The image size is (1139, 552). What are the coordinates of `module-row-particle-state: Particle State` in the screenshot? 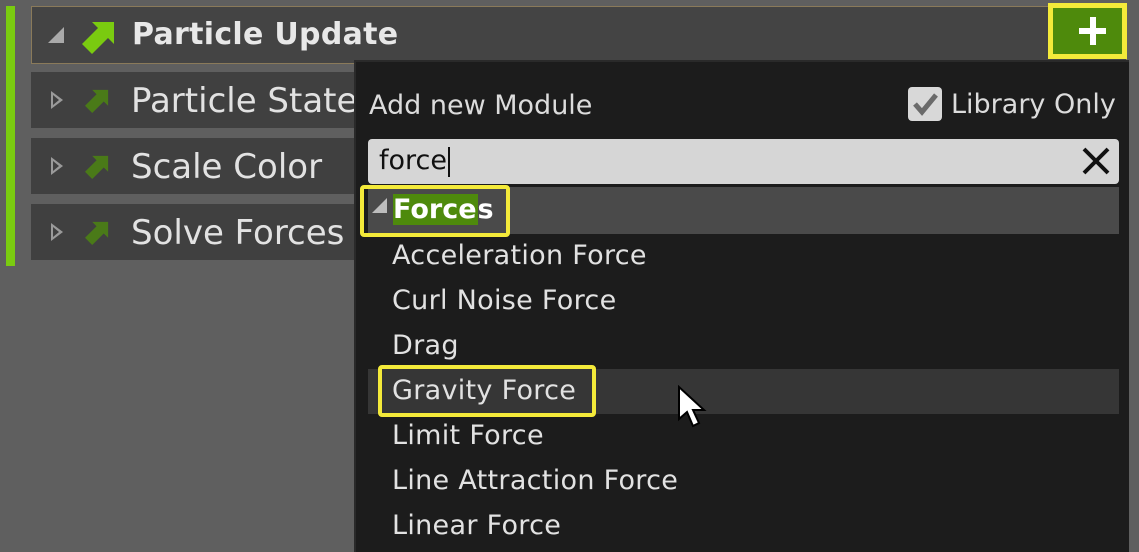 It's located at (196, 100).